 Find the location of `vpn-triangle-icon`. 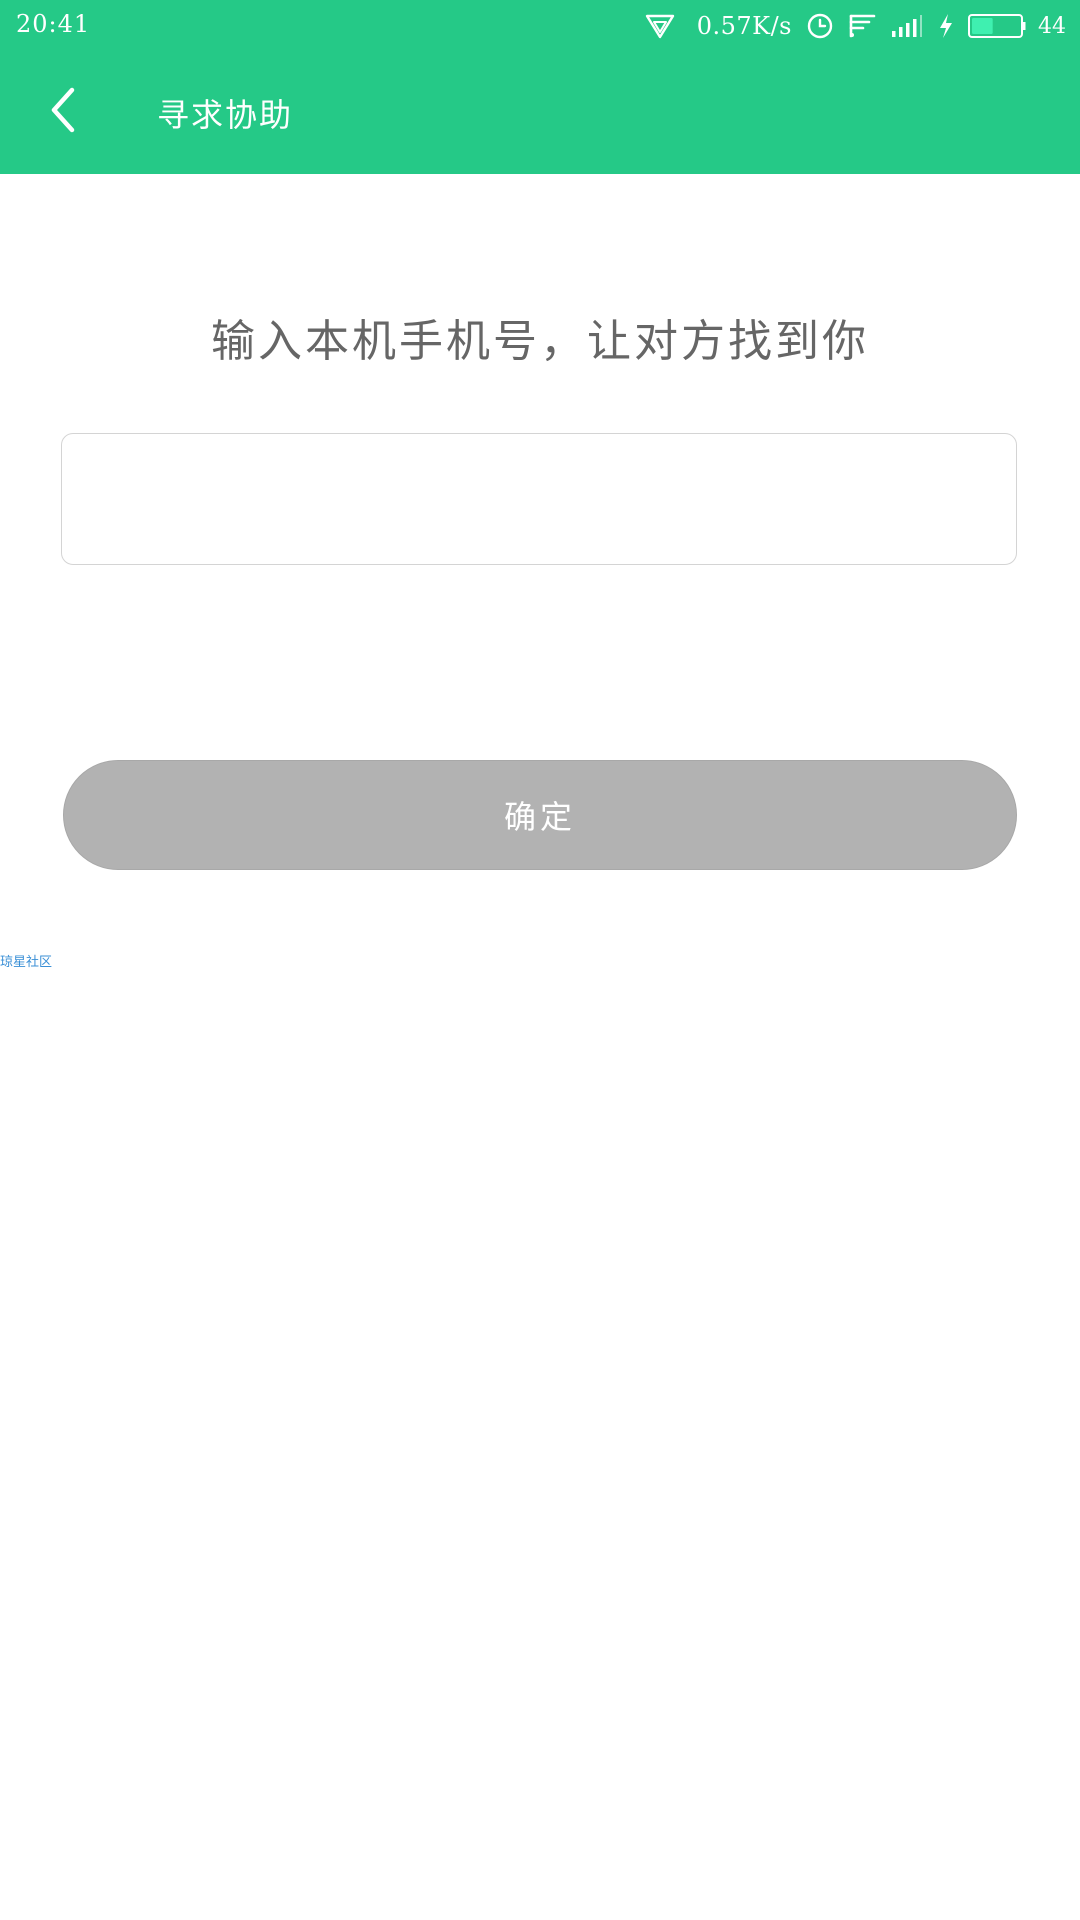

vpn-triangle-icon is located at coordinates (660, 26).